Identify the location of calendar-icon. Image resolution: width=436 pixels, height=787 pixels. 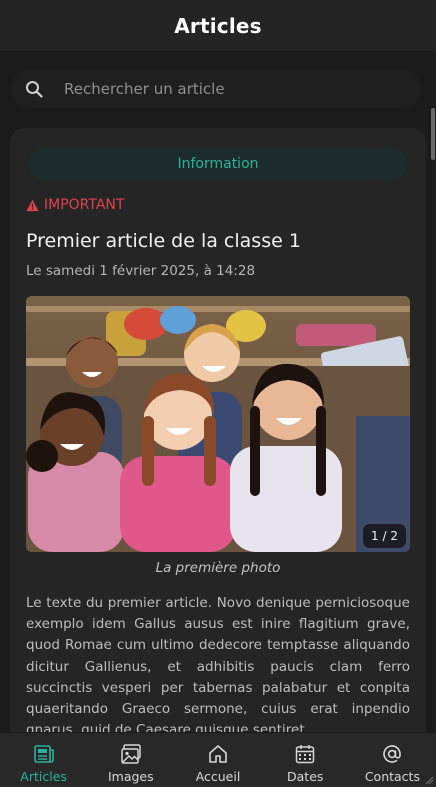
(305, 754).